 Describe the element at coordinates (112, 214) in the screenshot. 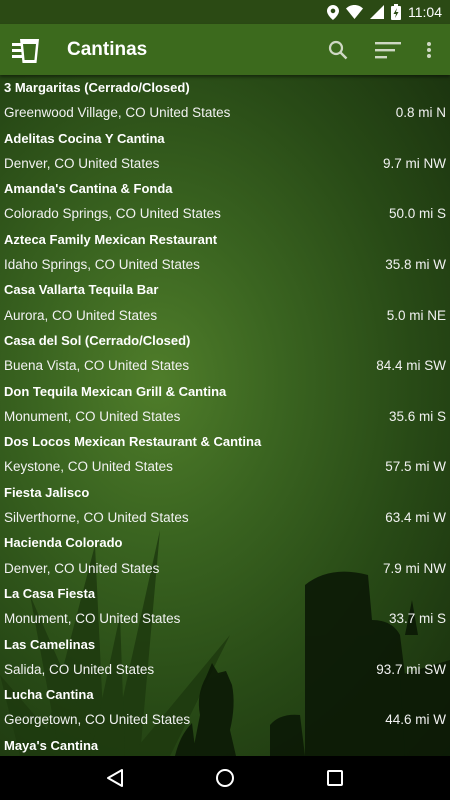

I see `cantina-location: Colorado Springs, CO United States` at that location.